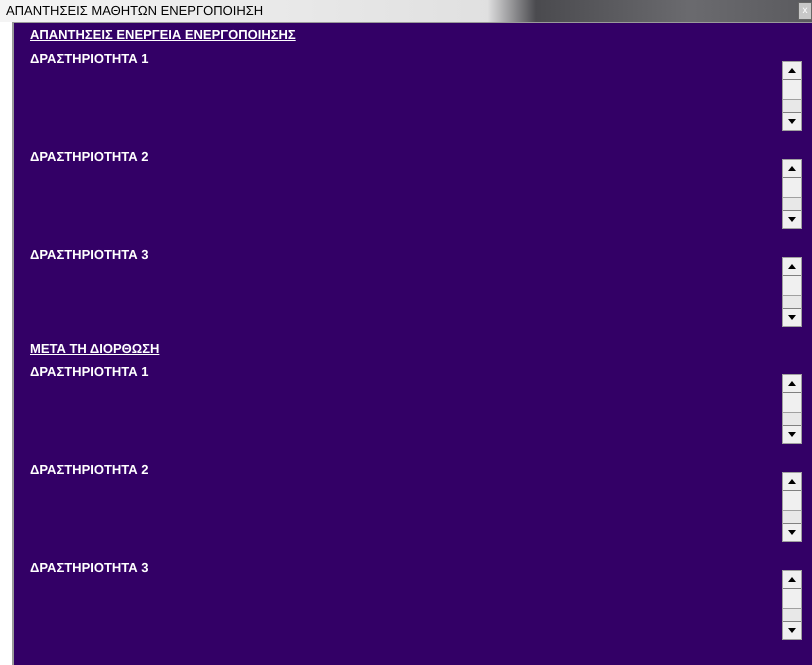 This screenshot has height=665, width=812. What do you see at coordinates (135, 11) in the screenshot?
I see `window-title: ΑΠΑΝΤΗΣΕΙΣ ΜΑΘΗΤΩΝ ΕΝΕΡΓΟΠΟΙΗΣΗ` at bounding box center [135, 11].